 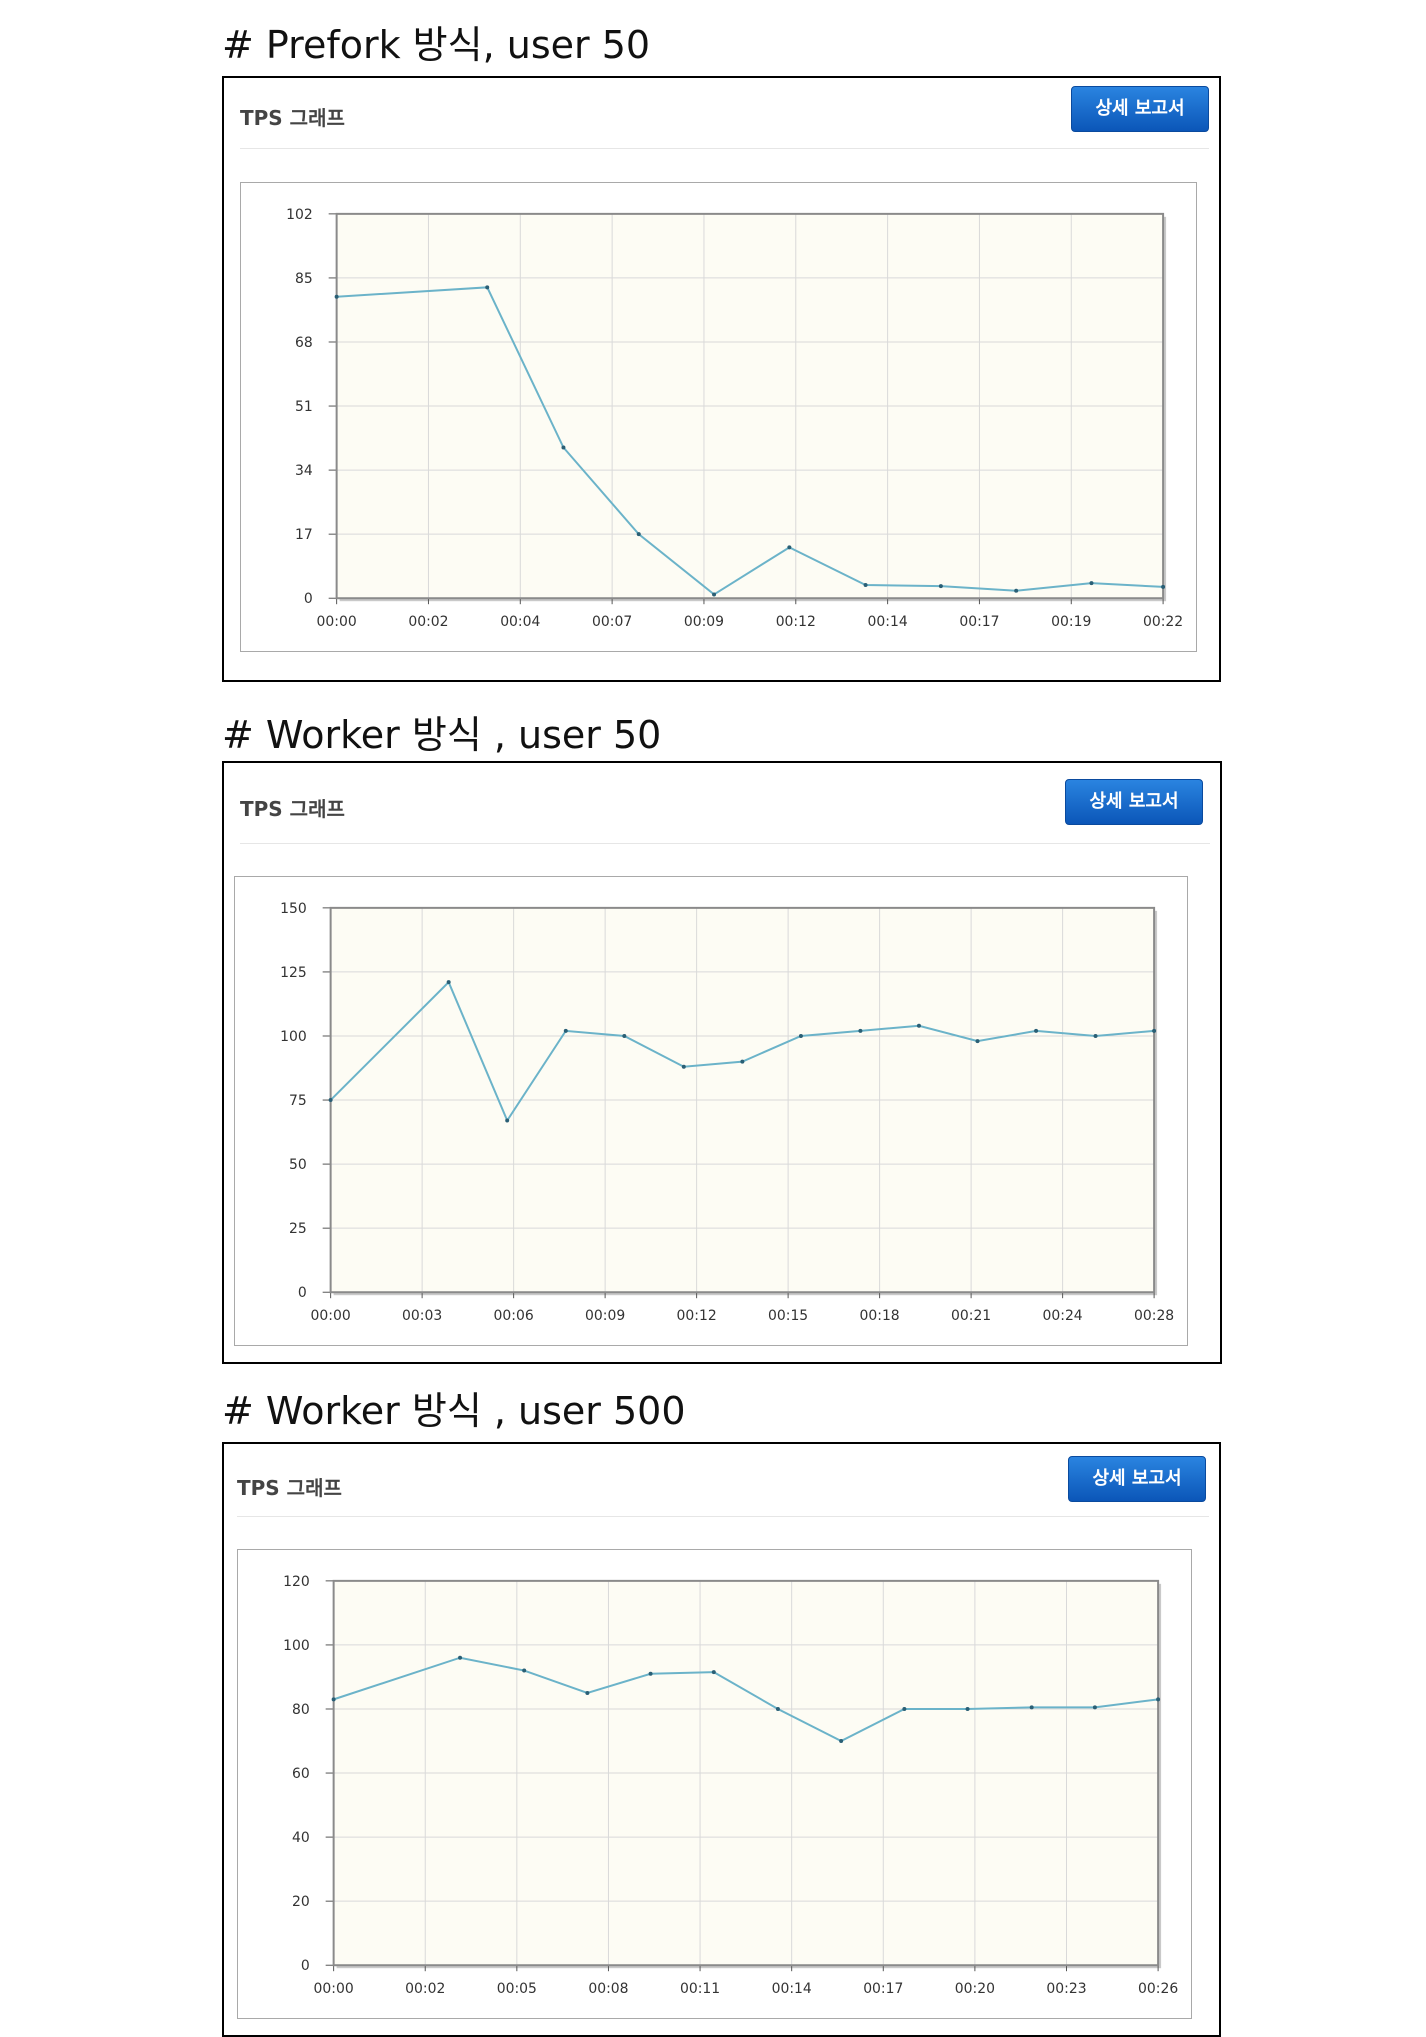 What do you see at coordinates (517, 1989) in the screenshot?
I see `x-tick-label: 00:05` at bounding box center [517, 1989].